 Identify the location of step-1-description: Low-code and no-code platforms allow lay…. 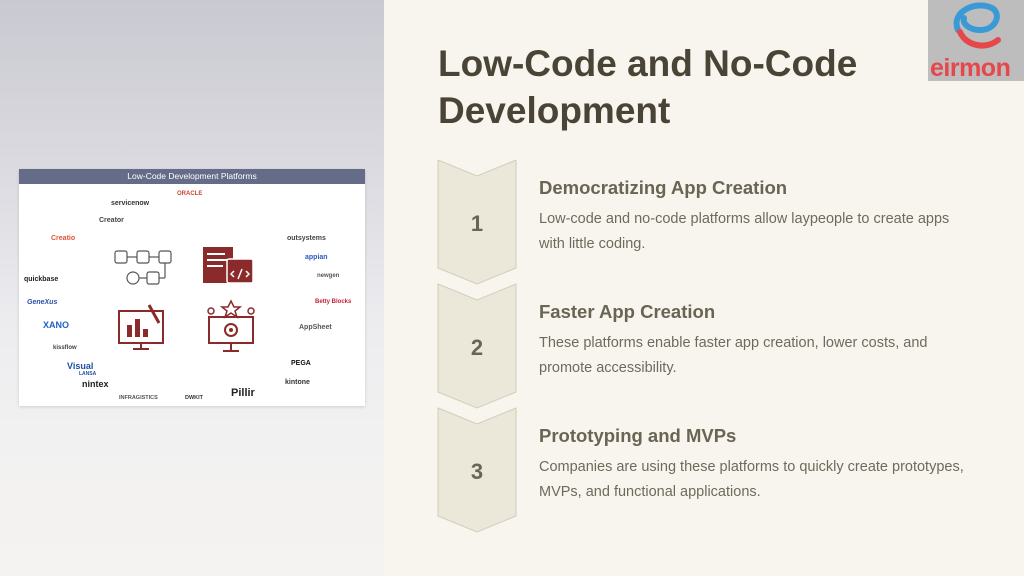
(744, 231).